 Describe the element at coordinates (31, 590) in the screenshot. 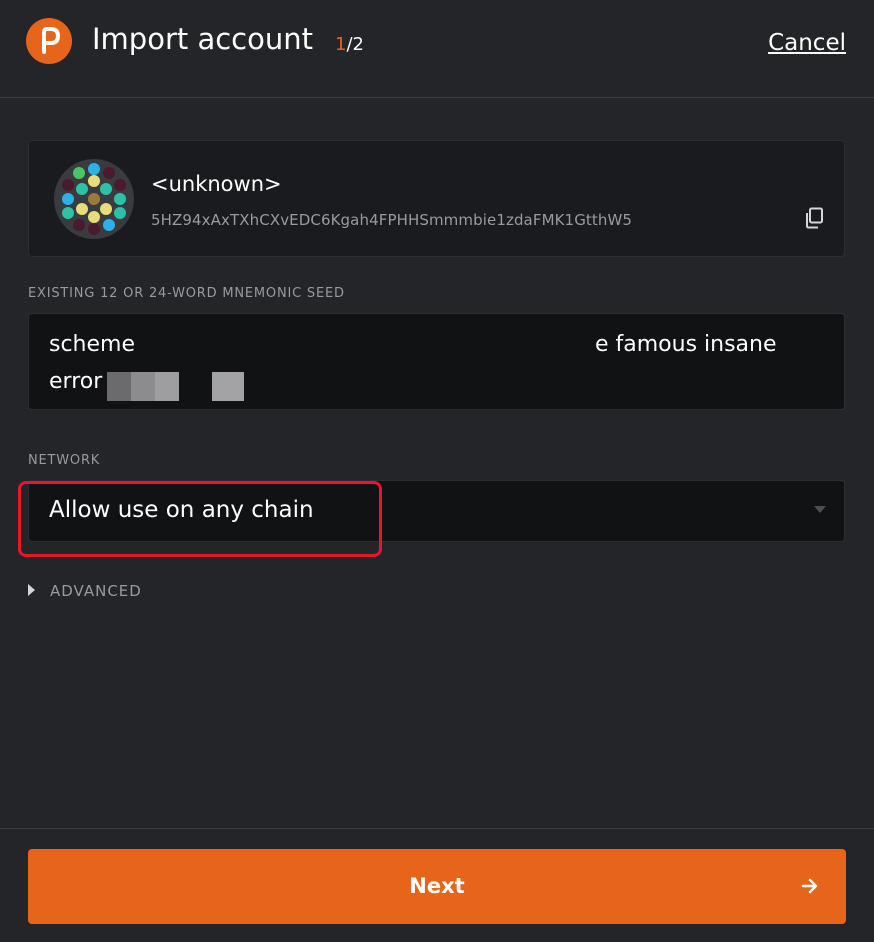

I see `caret-right-icon` at that location.